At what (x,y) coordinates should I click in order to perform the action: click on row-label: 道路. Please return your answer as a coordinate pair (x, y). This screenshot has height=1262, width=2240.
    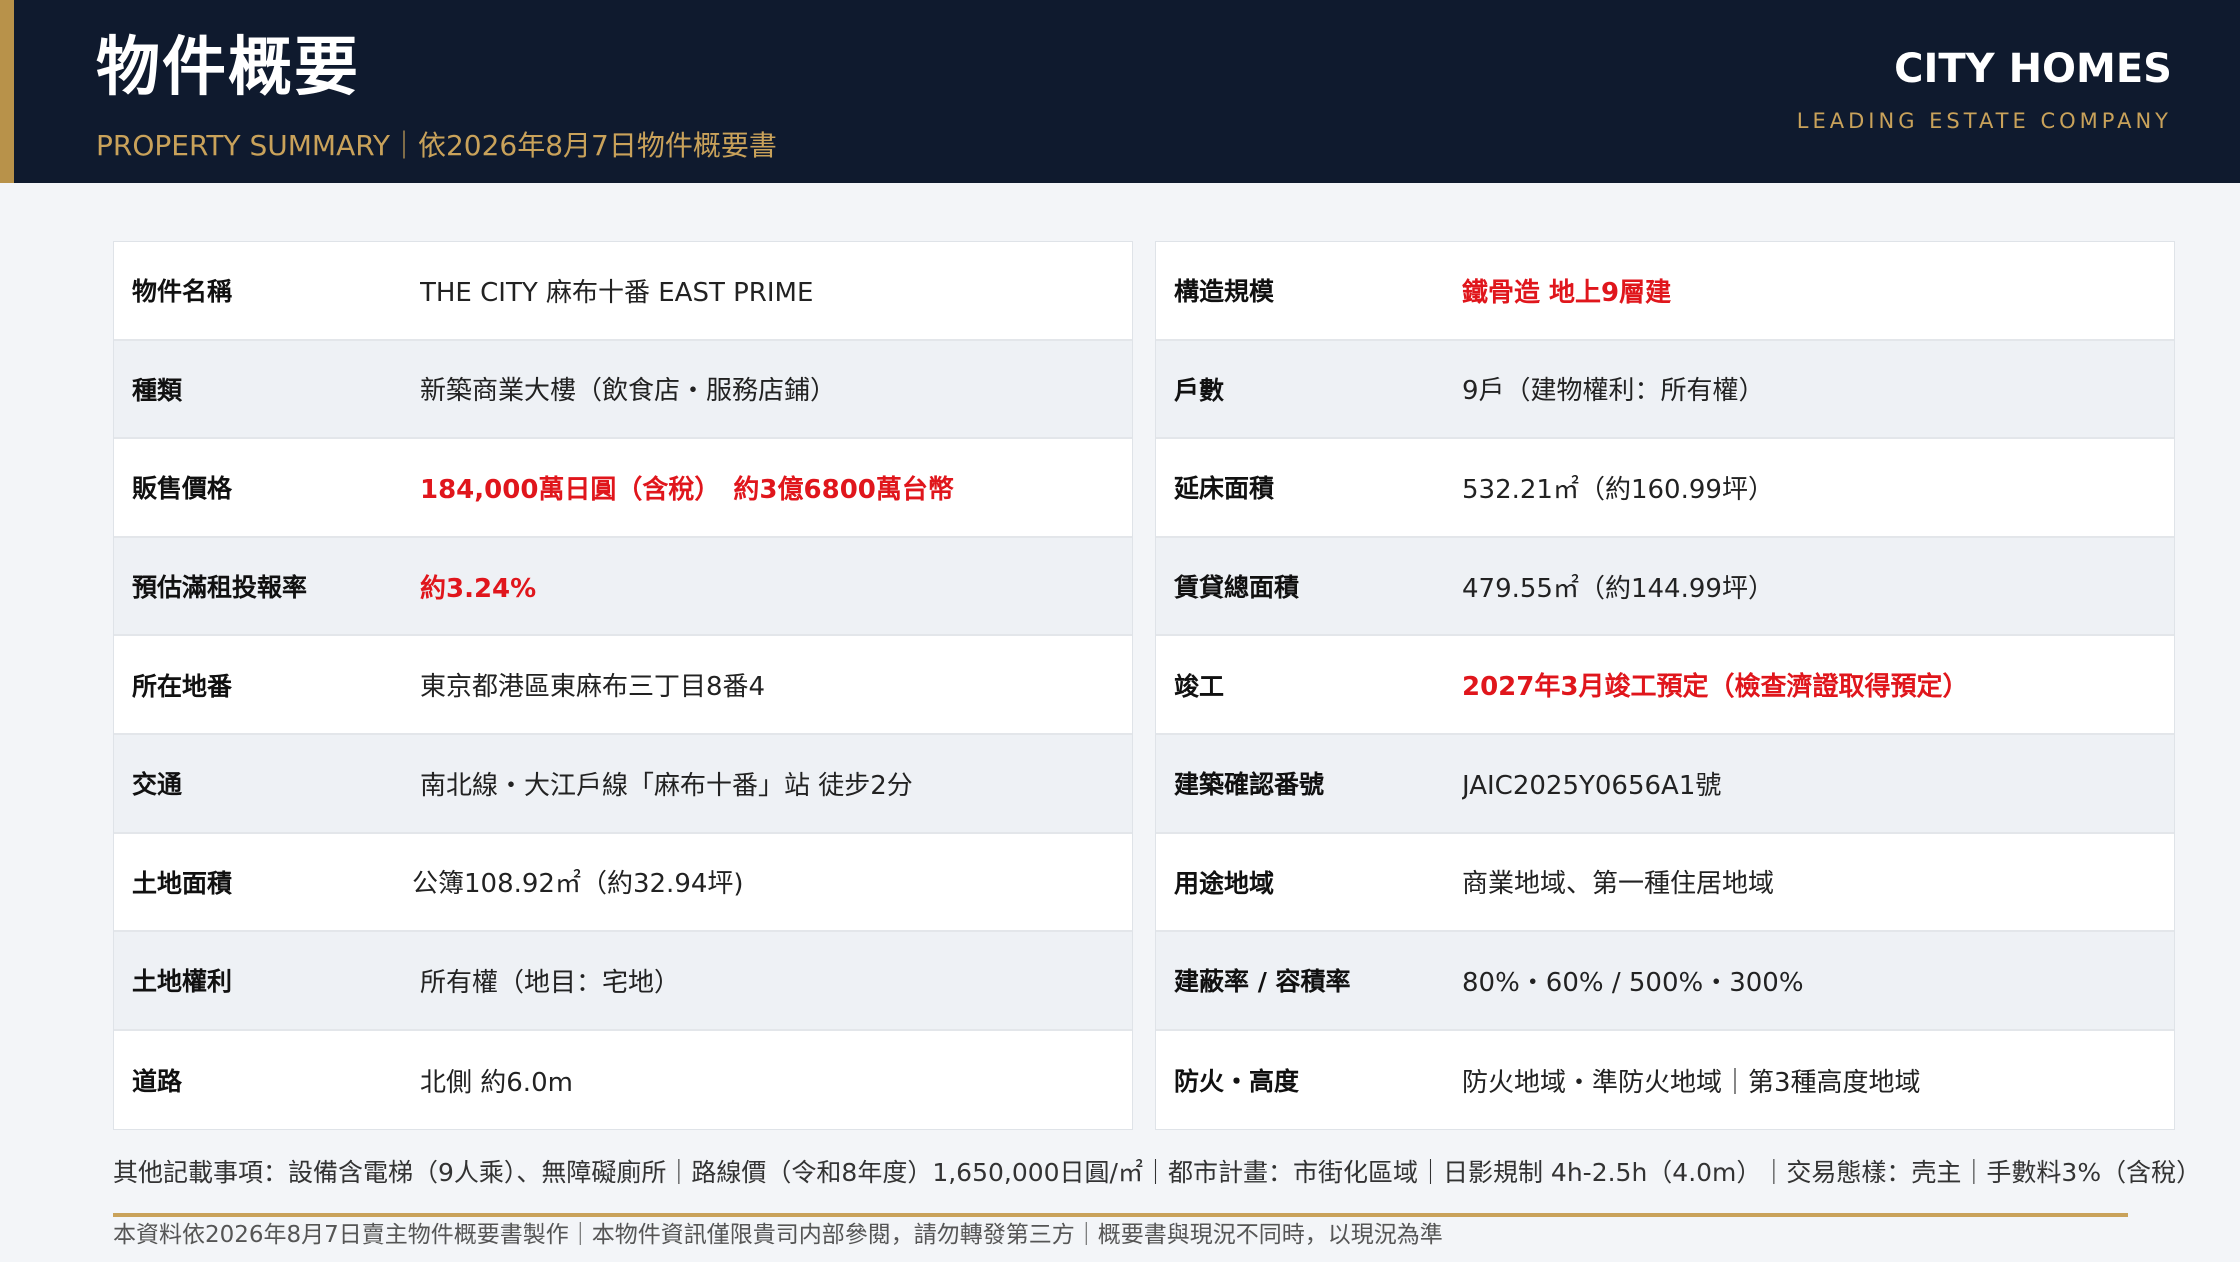
    Looking at the image, I should click on (157, 1082).